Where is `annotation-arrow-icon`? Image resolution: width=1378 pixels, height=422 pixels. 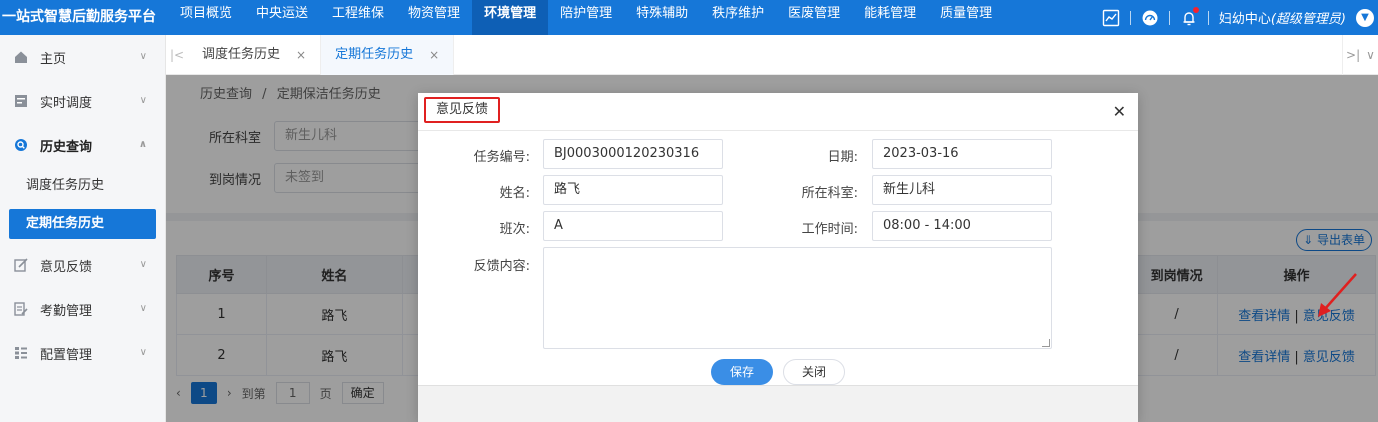 annotation-arrow-icon is located at coordinates (1337, 295).